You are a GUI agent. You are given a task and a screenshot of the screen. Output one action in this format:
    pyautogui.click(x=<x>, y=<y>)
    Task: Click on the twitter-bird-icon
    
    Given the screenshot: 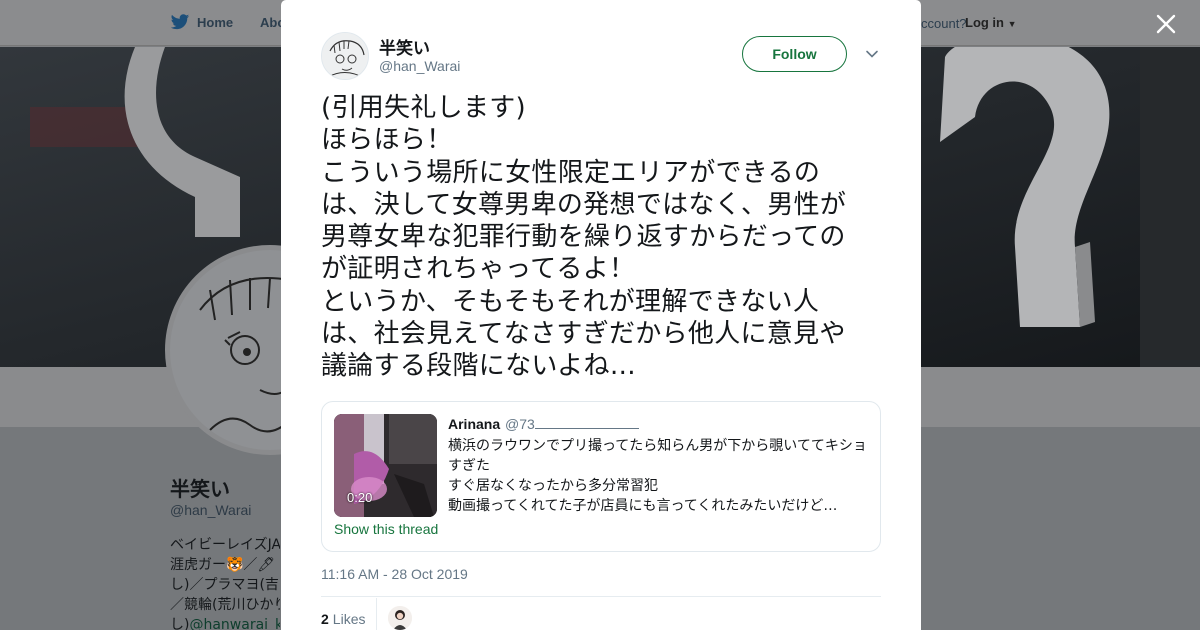 What is the action you would take?
    pyautogui.click(x=180, y=22)
    